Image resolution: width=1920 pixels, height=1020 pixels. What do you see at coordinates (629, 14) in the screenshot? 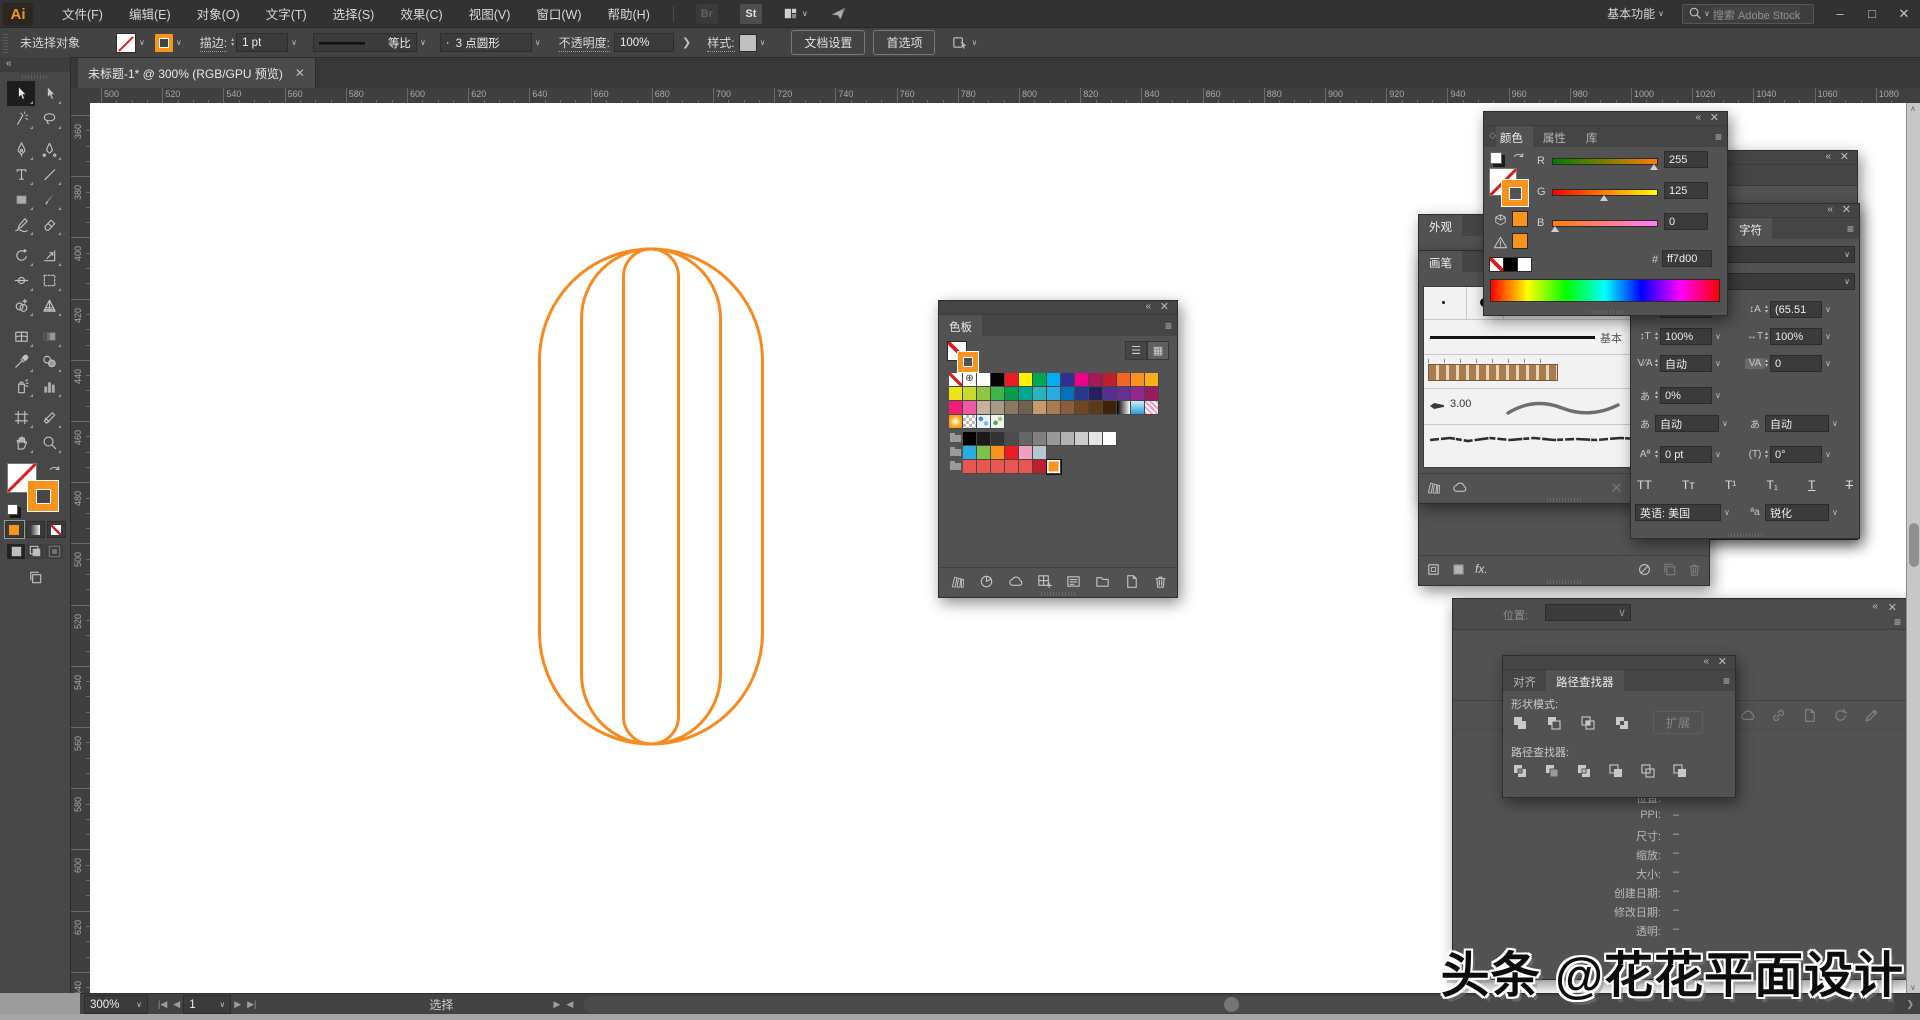
I see `menu-item-8: 帮助(H)` at bounding box center [629, 14].